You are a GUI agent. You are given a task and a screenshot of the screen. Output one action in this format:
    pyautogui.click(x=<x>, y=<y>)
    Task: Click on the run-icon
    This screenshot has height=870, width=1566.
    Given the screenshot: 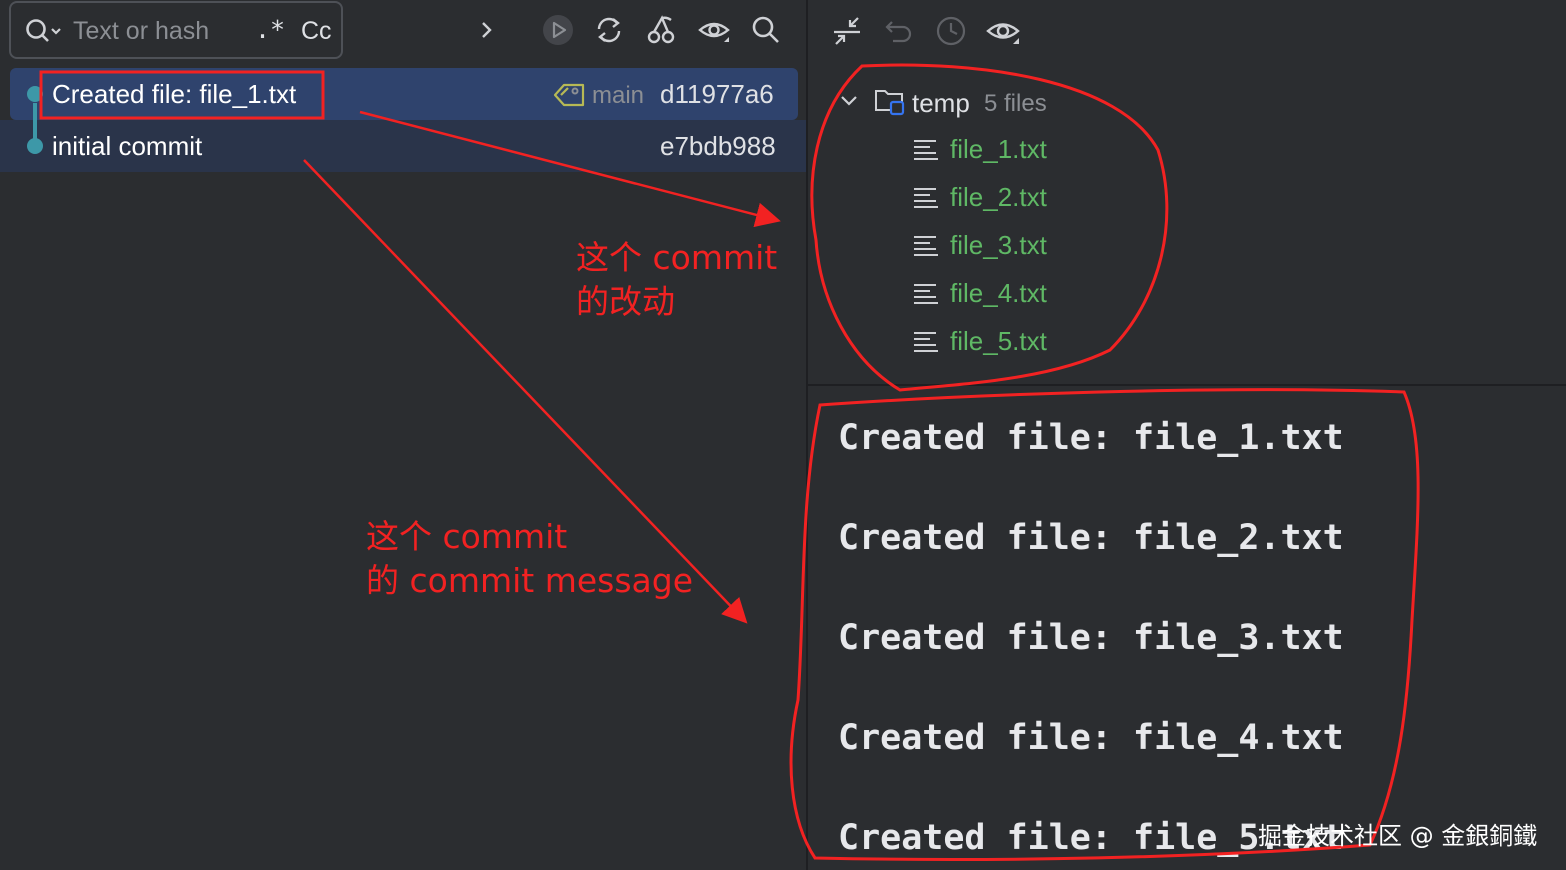 What is the action you would take?
    pyautogui.click(x=558, y=30)
    